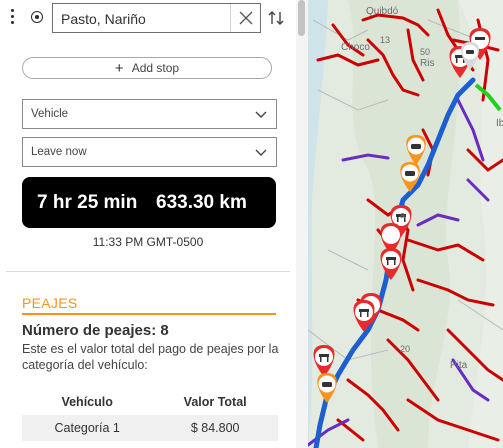 The height and width of the screenshot is (448, 503). I want to click on panel-scrollbar-thumb, so click(301, 18).